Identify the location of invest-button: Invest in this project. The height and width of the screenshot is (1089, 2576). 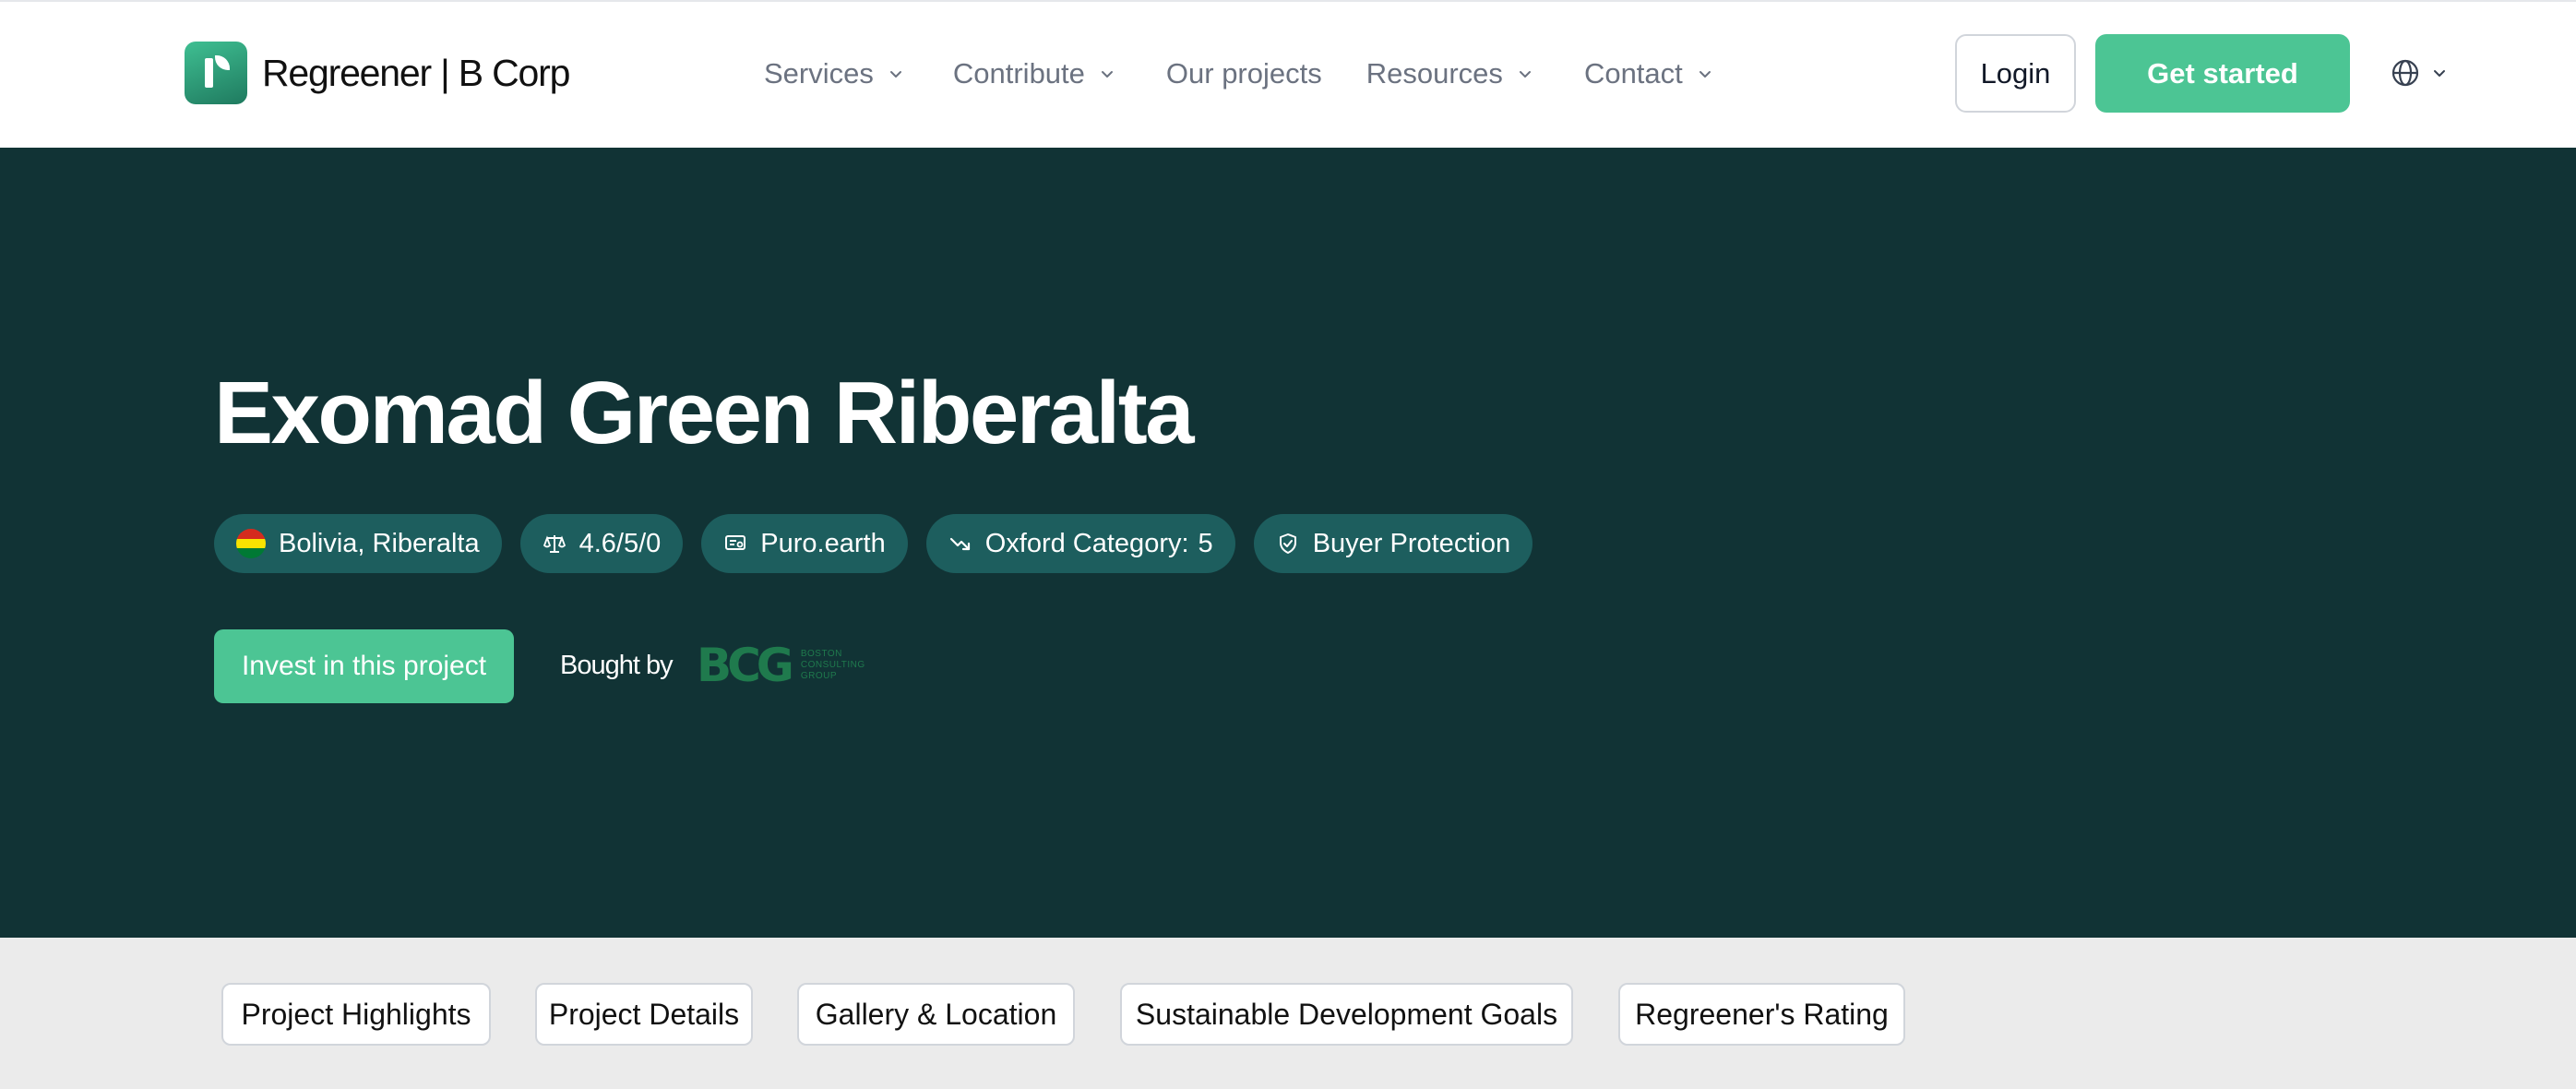
(364, 666).